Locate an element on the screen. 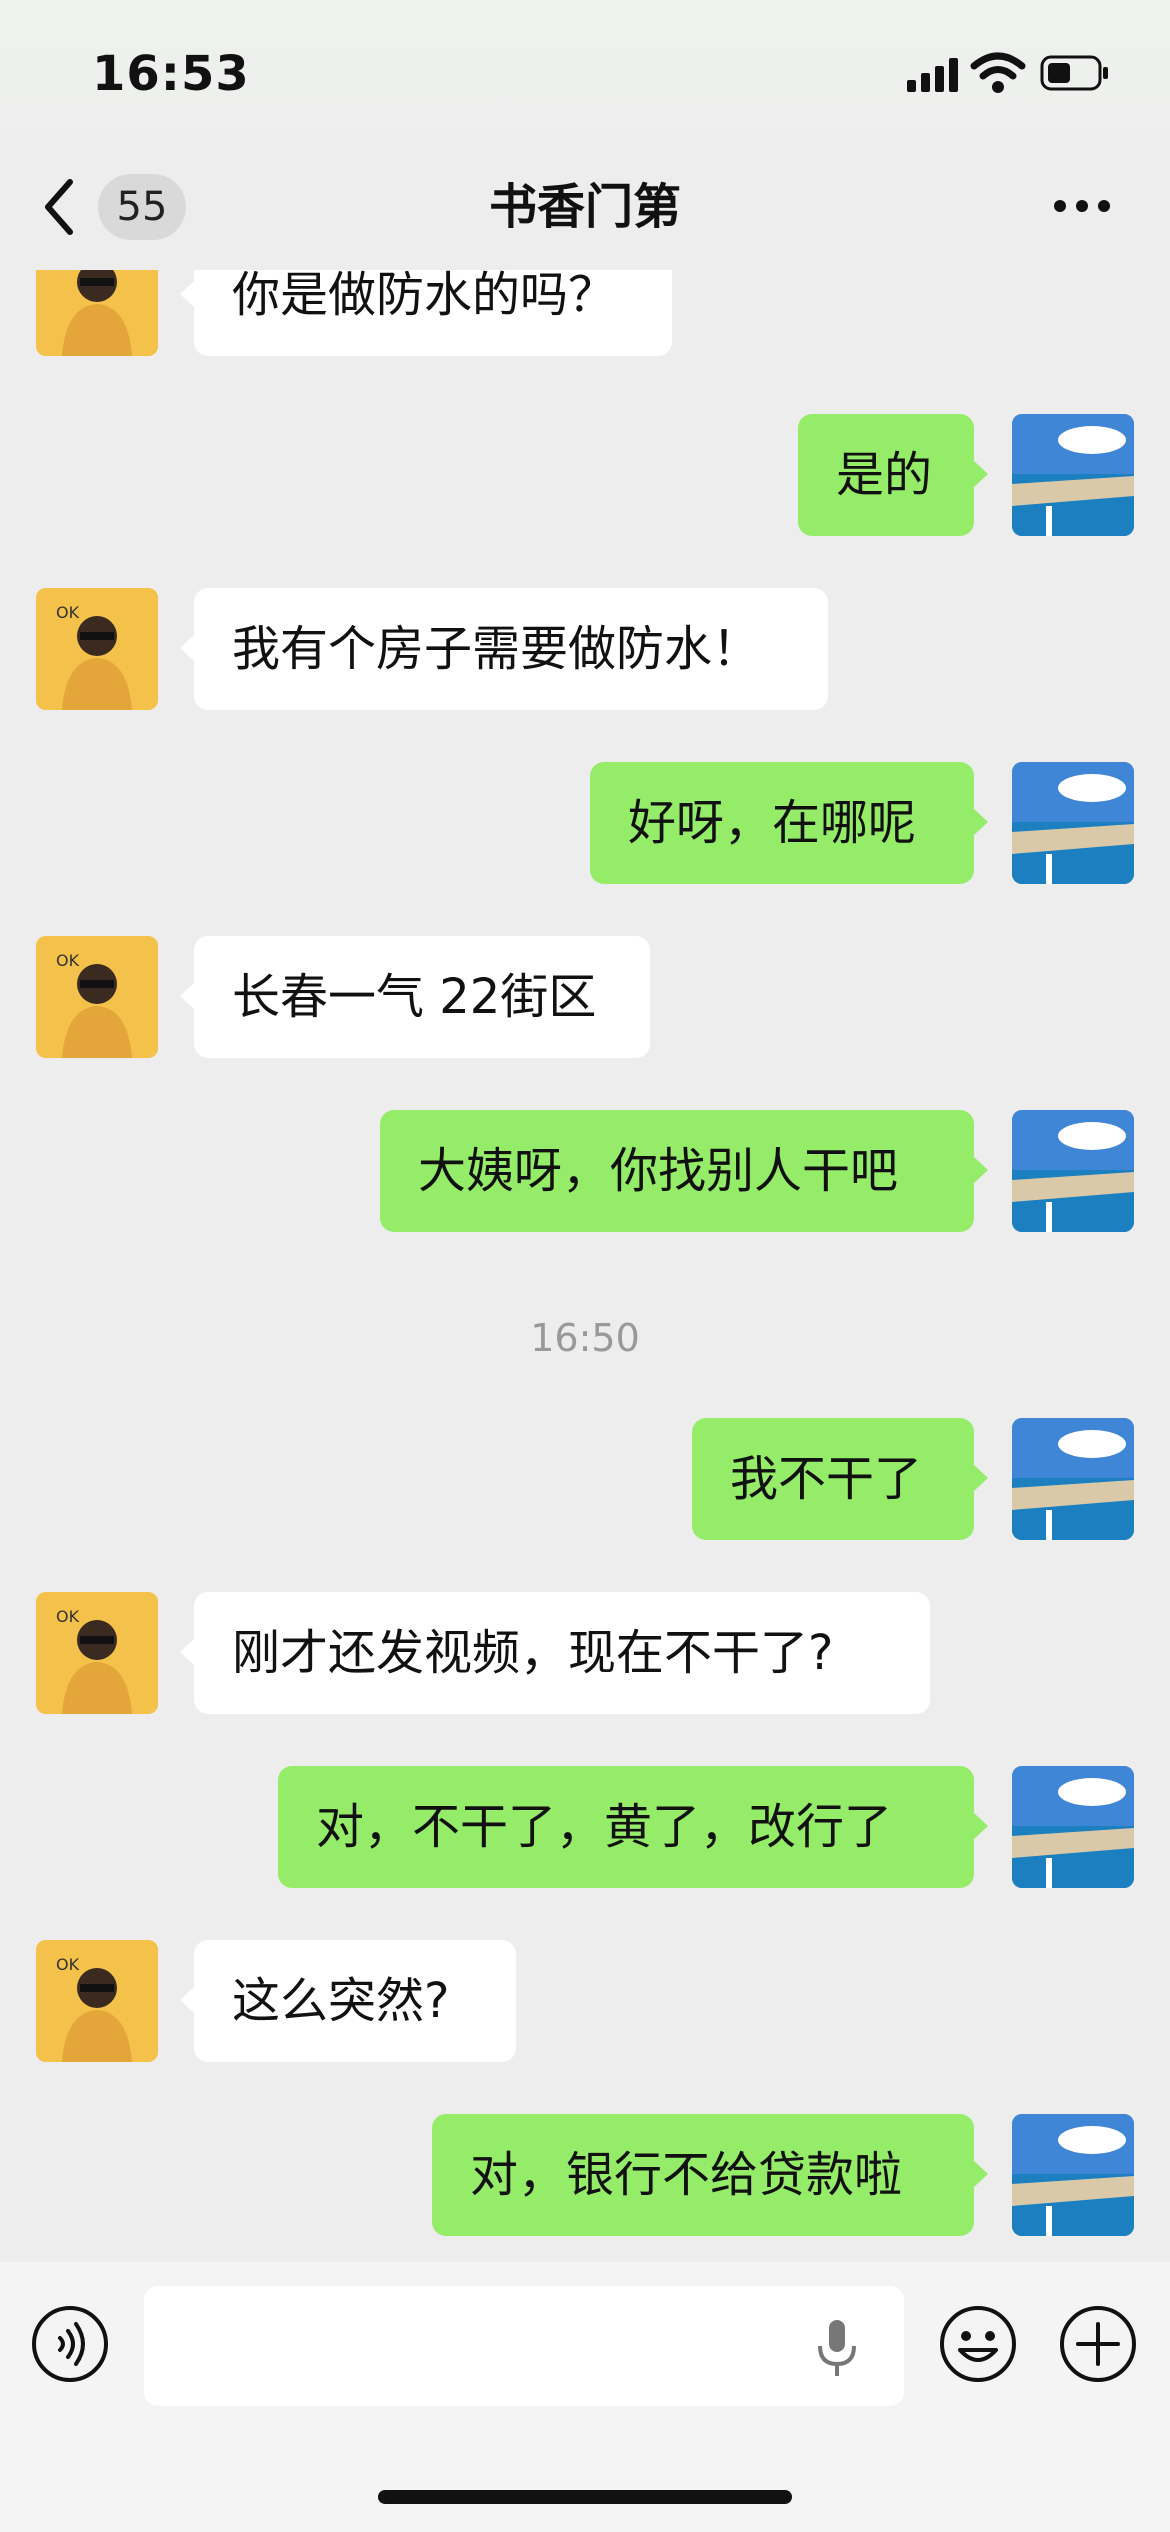 Image resolution: width=1170 pixels, height=2532 pixels. message-bubble: 这么突然? is located at coordinates (348, 2001).